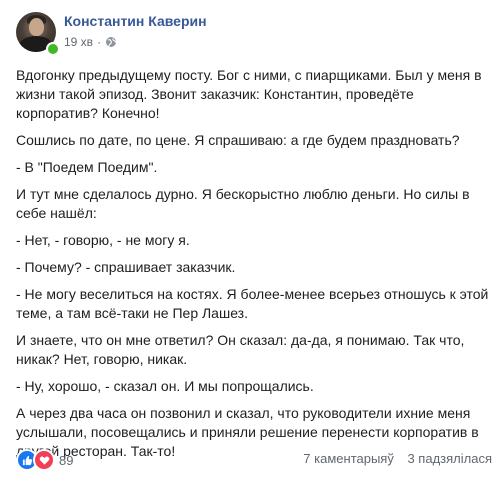 The height and width of the screenshot is (482, 504). I want to click on post-paragraph: - Почему? - спрашивает заказчик., so click(126, 267).